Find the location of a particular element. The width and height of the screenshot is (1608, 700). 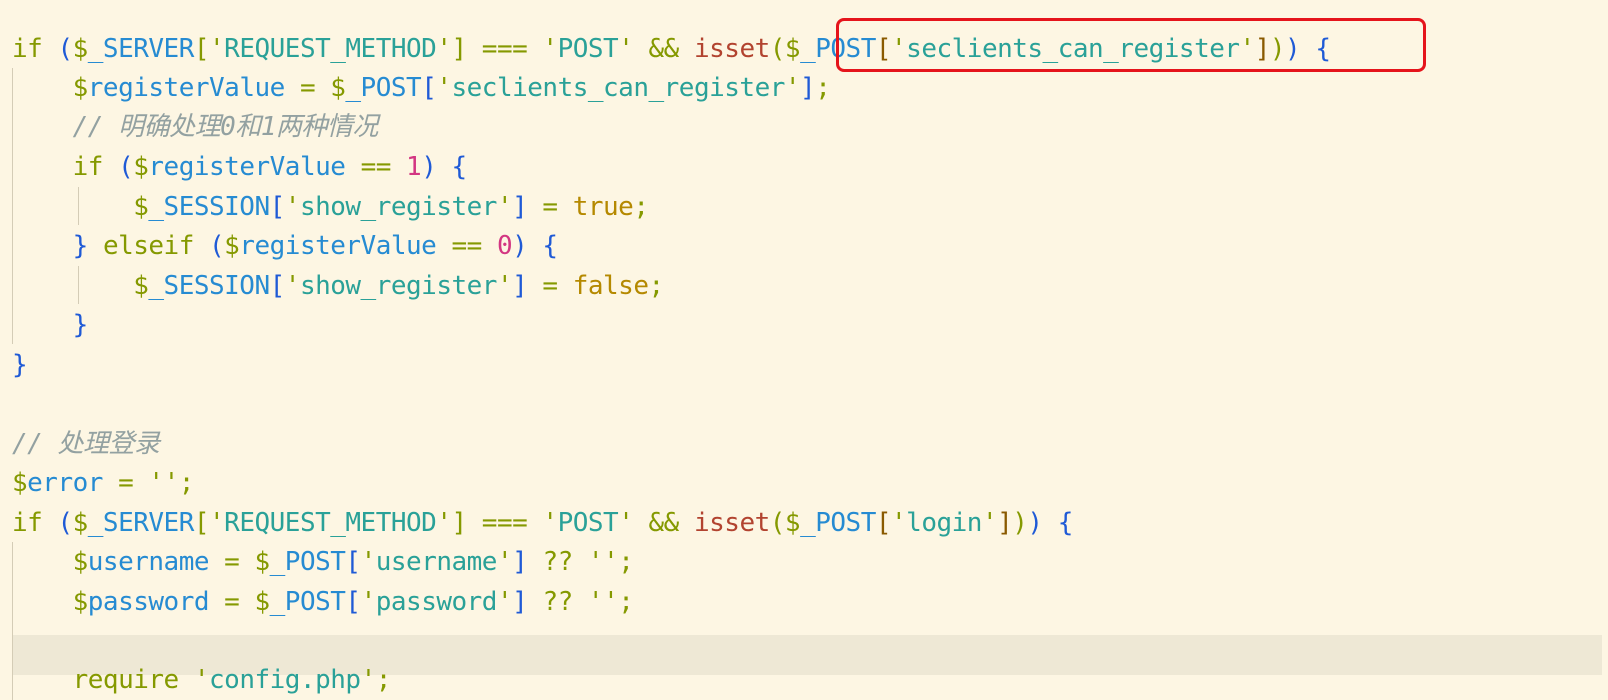

code-line-15: $password = $_POST['password'] ?? ''; is located at coordinates (353, 602).